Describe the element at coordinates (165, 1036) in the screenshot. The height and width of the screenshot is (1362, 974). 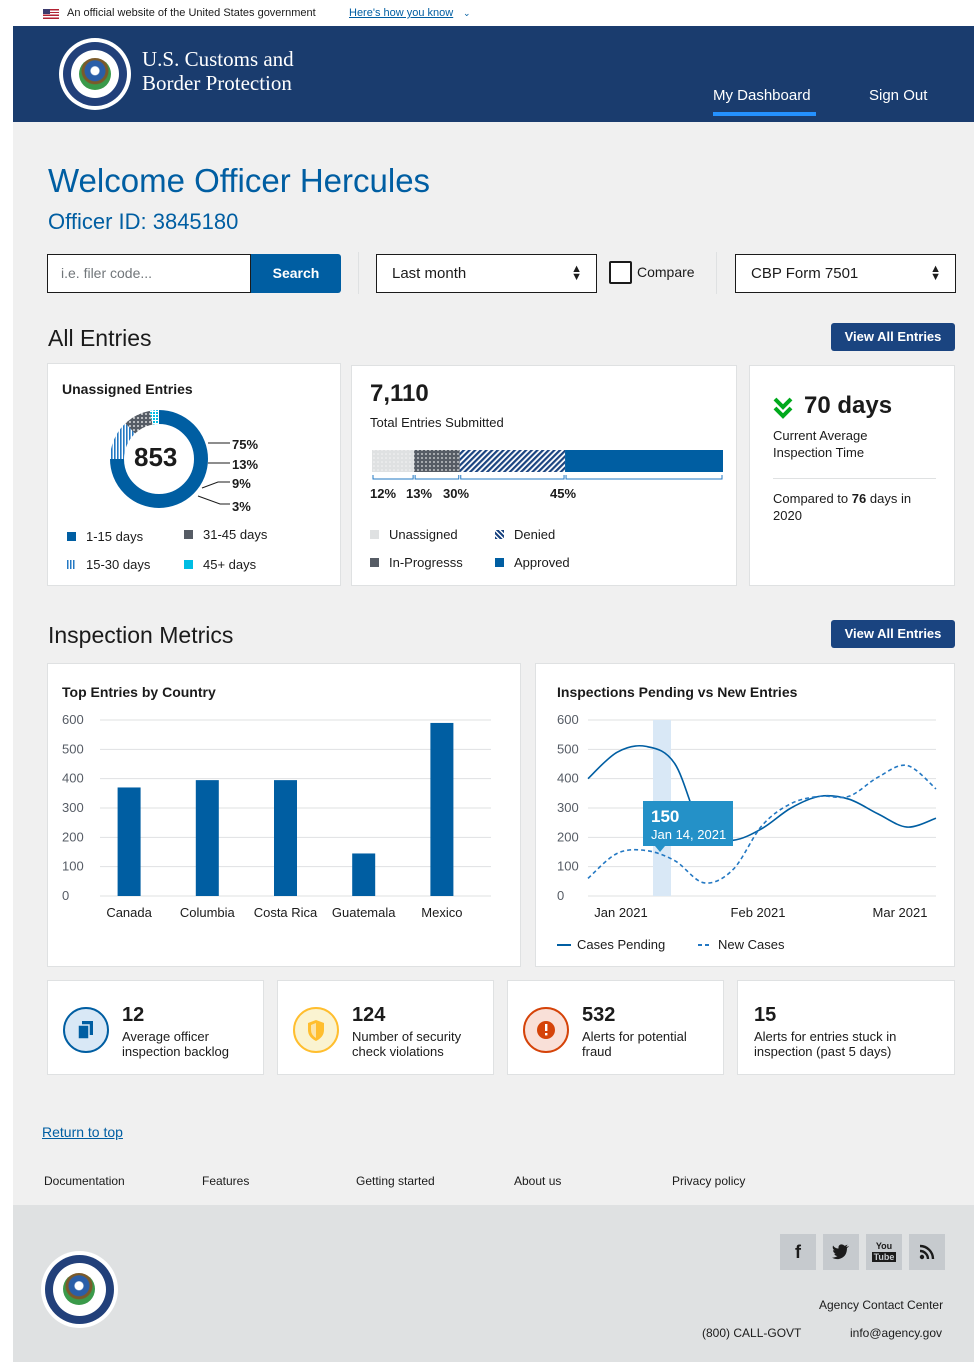
I see `stat-label-line1: Average officer` at that location.